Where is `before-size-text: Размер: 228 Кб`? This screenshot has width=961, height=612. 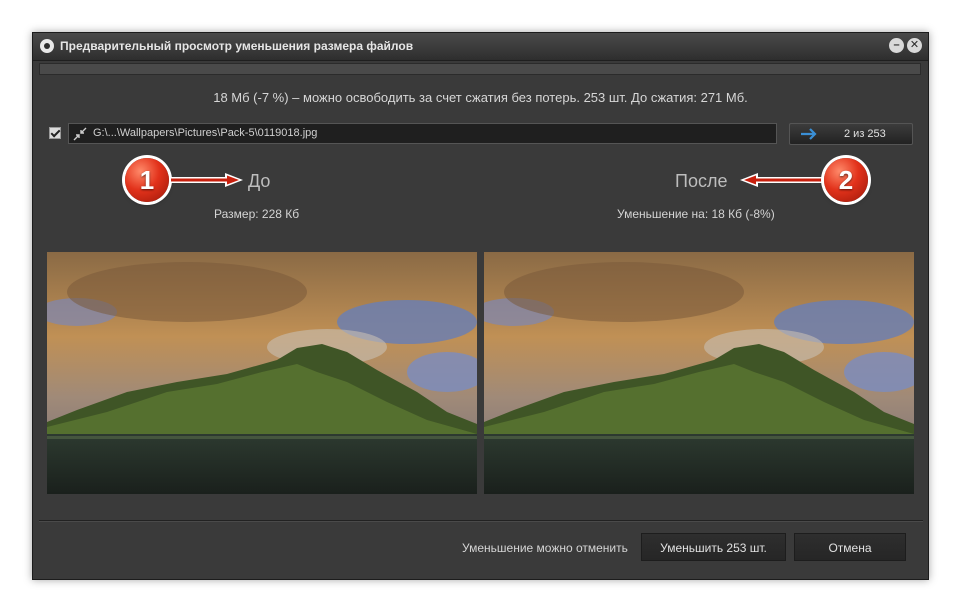
before-size-text: Размер: 228 Кб is located at coordinates (257, 214).